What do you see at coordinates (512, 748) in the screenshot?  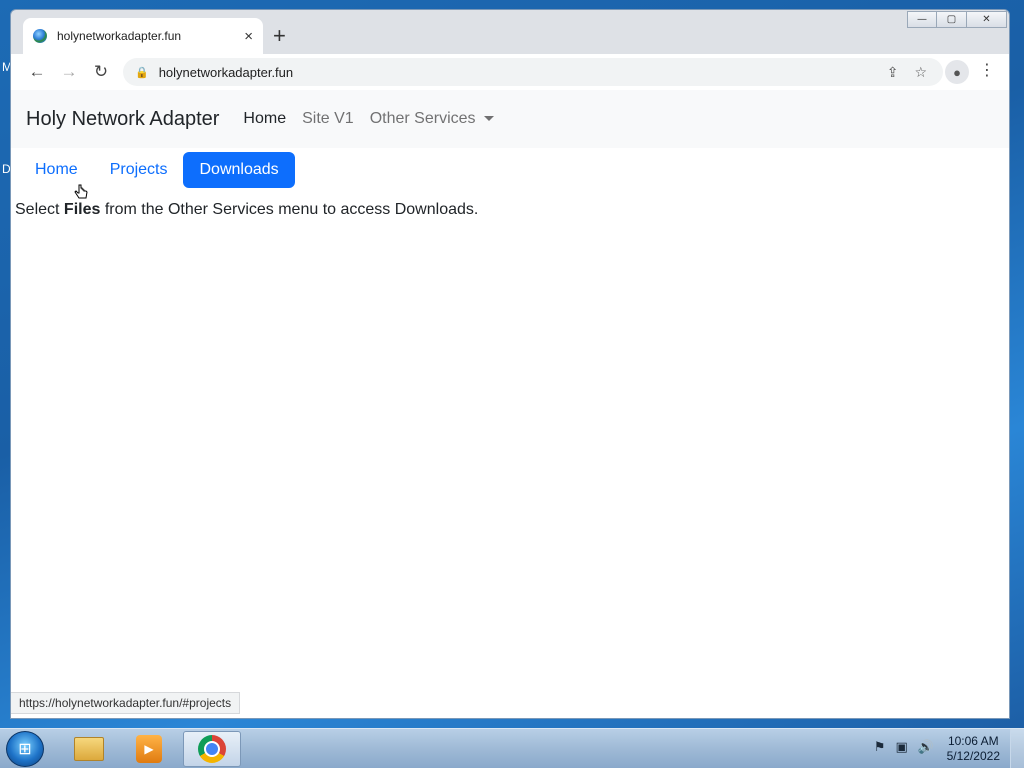 I see `taskbar: ⊞ ▶ ⚑ ▣ 🔊 10:06 AM 5/12/2022` at bounding box center [512, 748].